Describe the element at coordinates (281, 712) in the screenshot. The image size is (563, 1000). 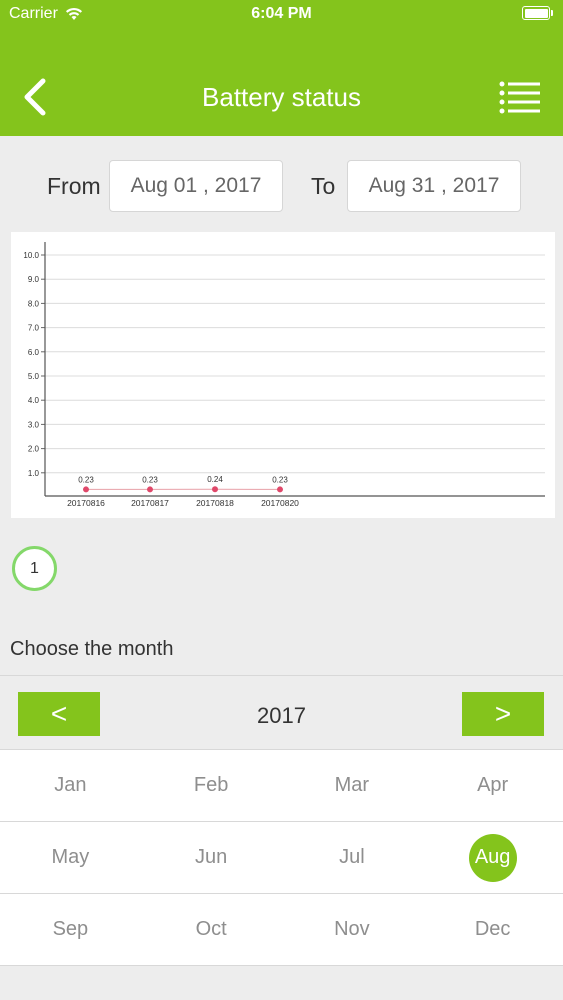
I see `year-navigator: < 2017 >` at that location.